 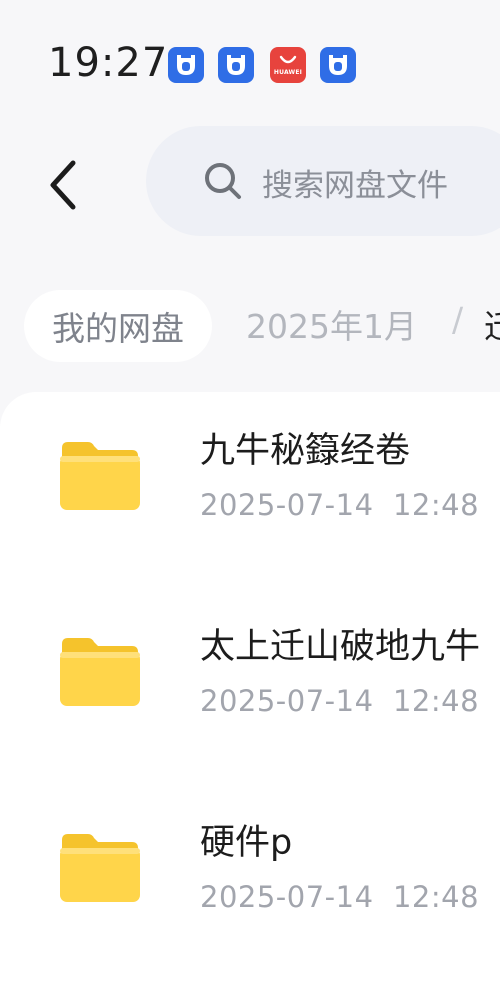 What do you see at coordinates (246, 843) in the screenshot?
I see `file-name: 硬件p` at bounding box center [246, 843].